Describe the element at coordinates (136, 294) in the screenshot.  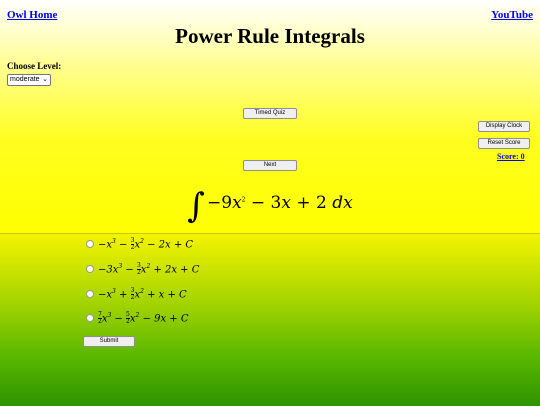
I see `answer-choice-3: −x3 + 3 2 x2 + x + C` at that location.